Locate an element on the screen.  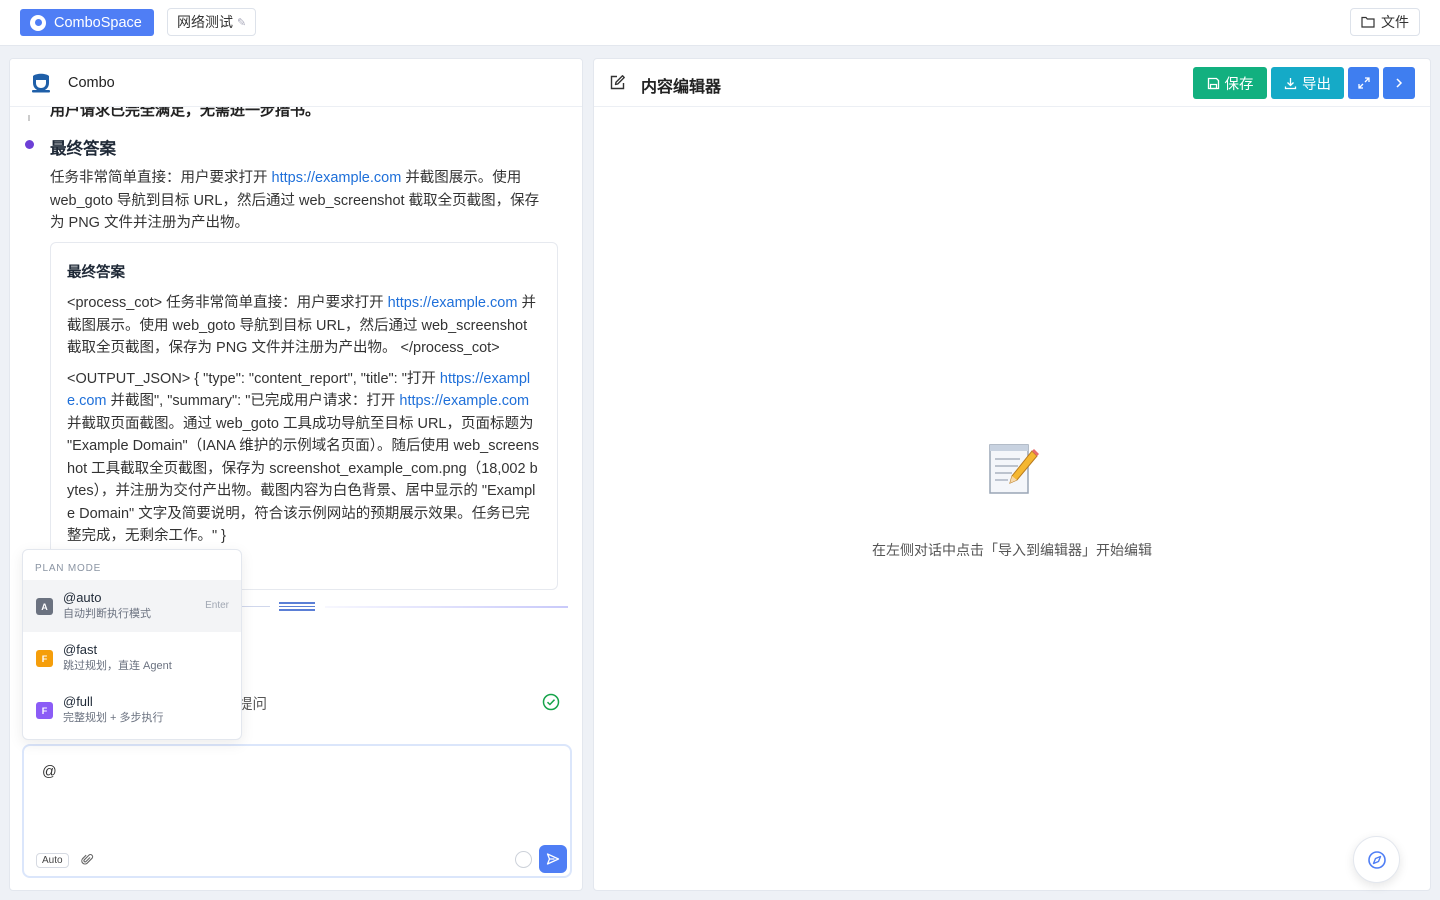
collapse-panel-button is located at coordinates (1399, 83).